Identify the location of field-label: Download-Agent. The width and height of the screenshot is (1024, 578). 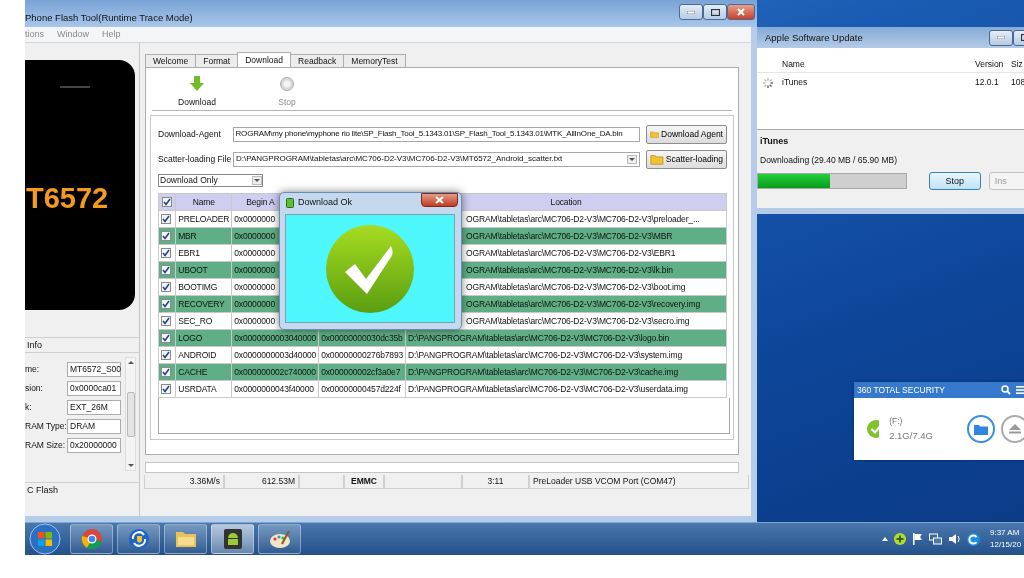
(190, 134).